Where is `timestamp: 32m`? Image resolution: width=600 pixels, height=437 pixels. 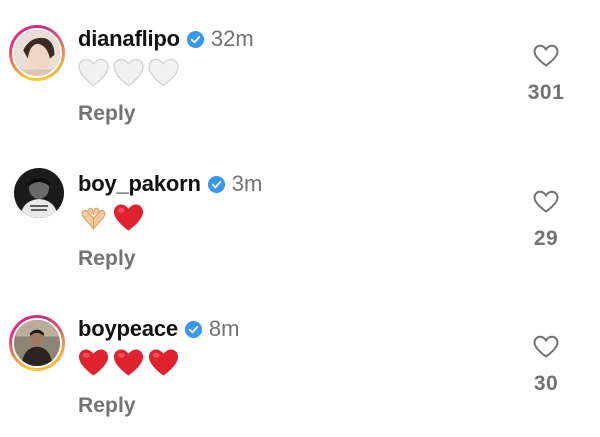
timestamp: 32m is located at coordinates (232, 38).